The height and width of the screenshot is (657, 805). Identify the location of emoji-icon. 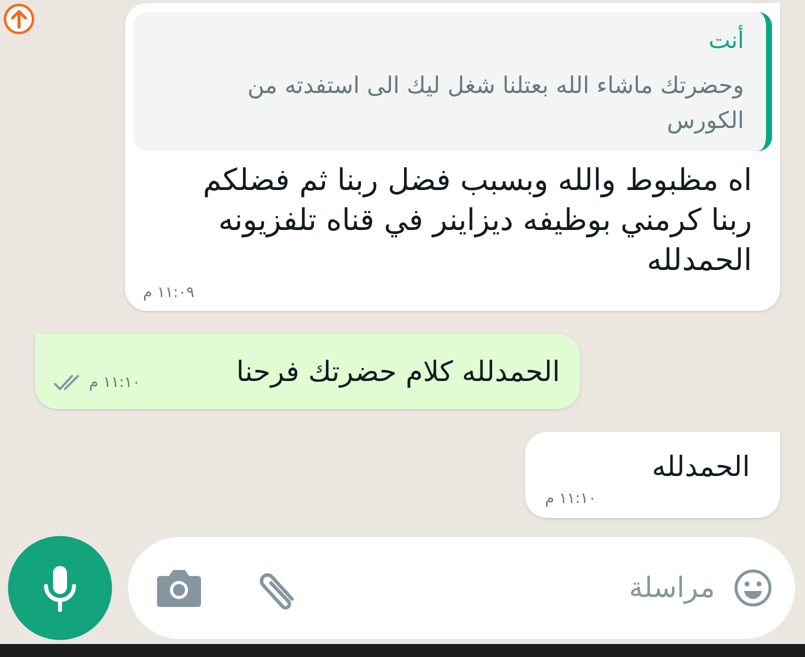
(753, 588).